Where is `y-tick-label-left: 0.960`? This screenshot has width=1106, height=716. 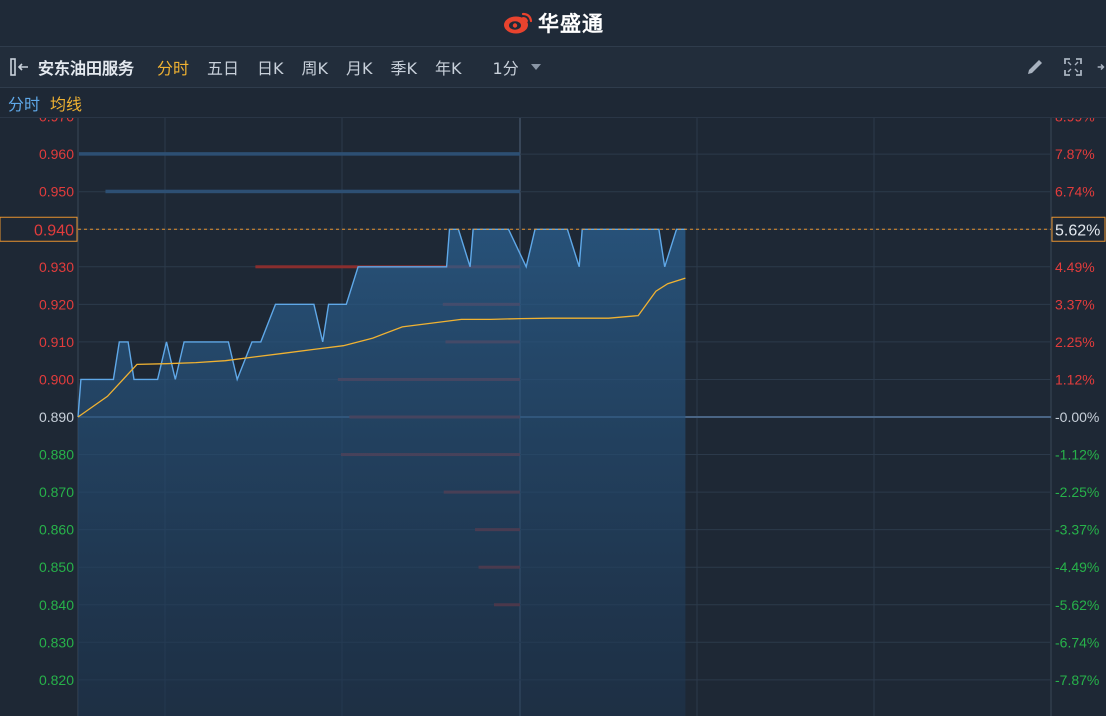
y-tick-label-left: 0.960 is located at coordinates (56, 154).